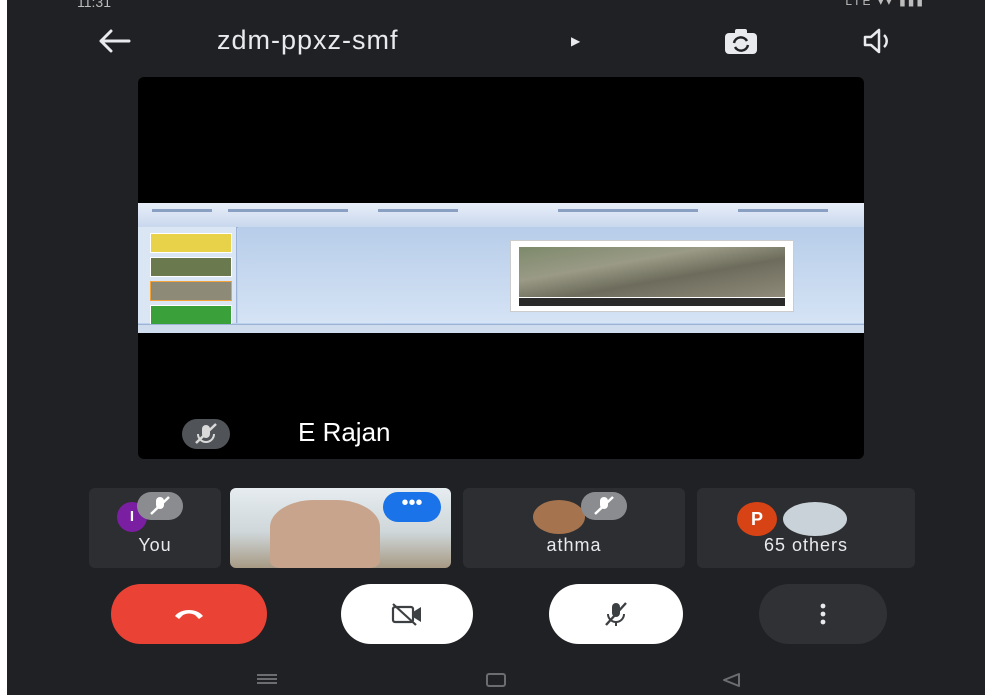 The height and width of the screenshot is (695, 989). I want to click on recents-icon, so click(267, 679).